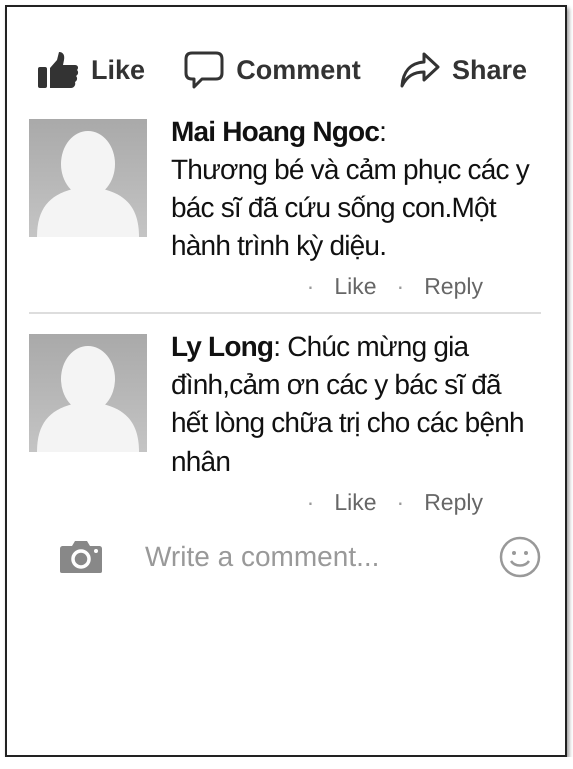 Image resolution: width=573 pixels, height=769 pixels. What do you see at coordinates (272, 70) in the screenshot?
I see `comment-button: Comment` at bounding box center [272, 70].